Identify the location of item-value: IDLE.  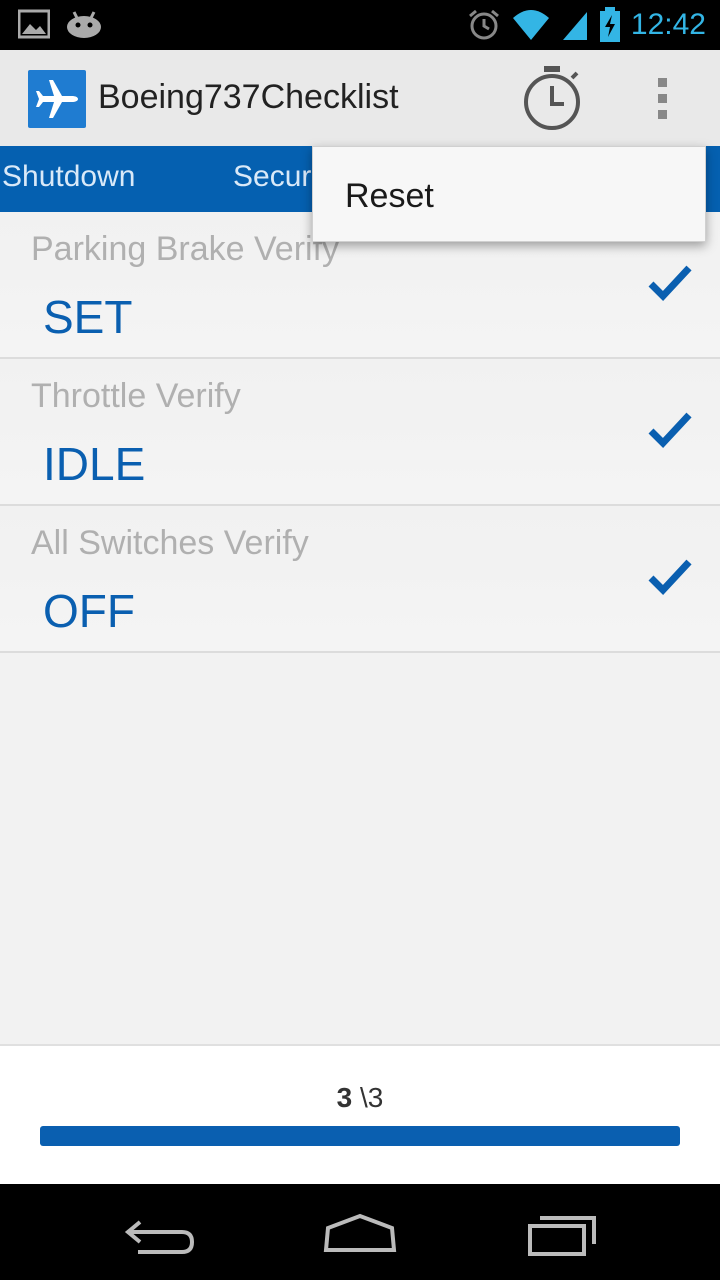
(94, 464).